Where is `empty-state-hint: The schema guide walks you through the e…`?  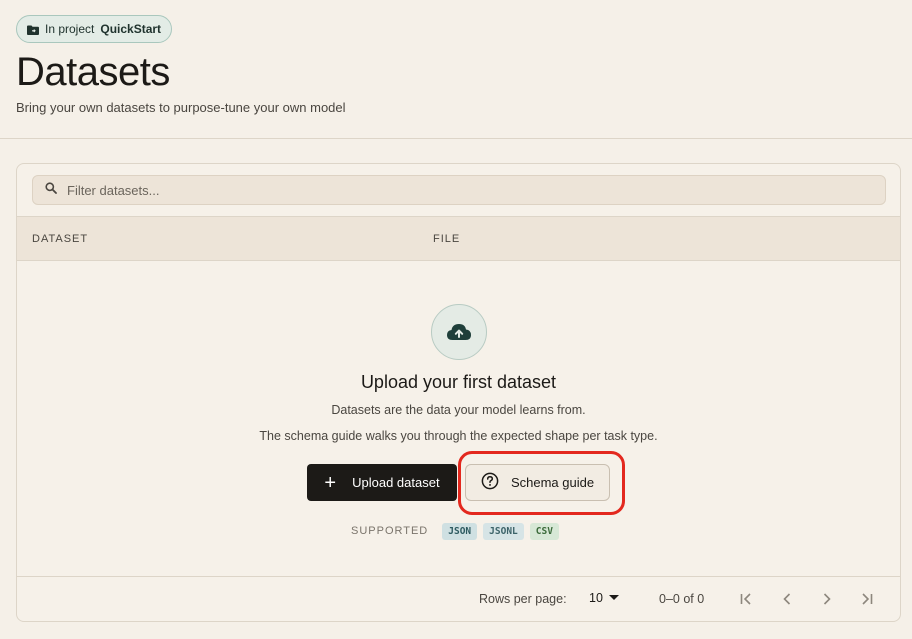
empty-state-hint: The schema guide walks you through the e… is located at coordinates (458, 436).